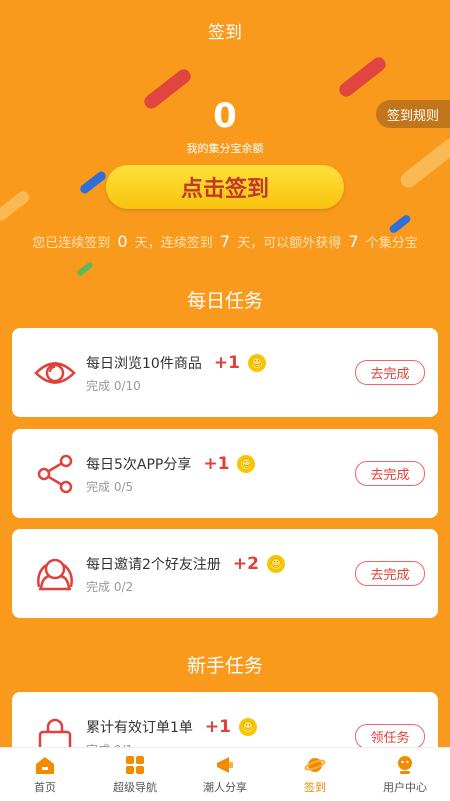  What do you see at coordinates (225, 148) in the screenshot?
I see `balance-label: 我的集分宝余额` at bounding box center [225, 148].